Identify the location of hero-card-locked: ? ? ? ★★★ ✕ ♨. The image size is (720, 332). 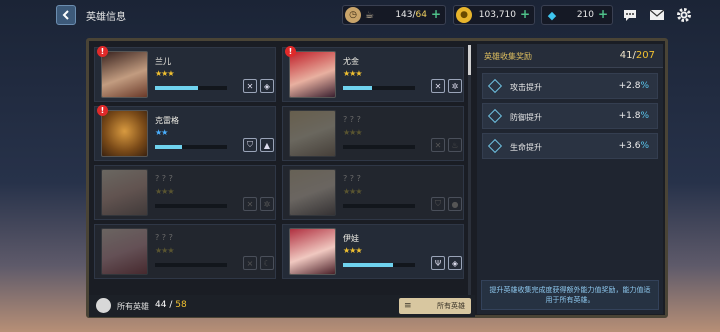
(373, 133).